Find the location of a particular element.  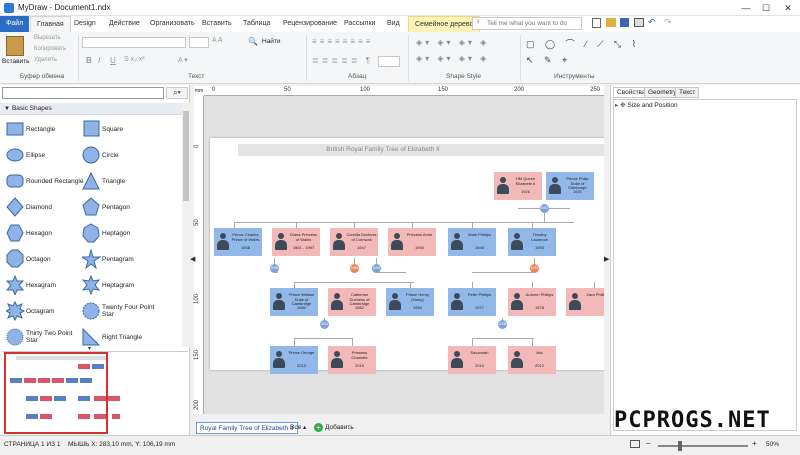

marriage-node: 1981 is located at coordinates (354, 268).